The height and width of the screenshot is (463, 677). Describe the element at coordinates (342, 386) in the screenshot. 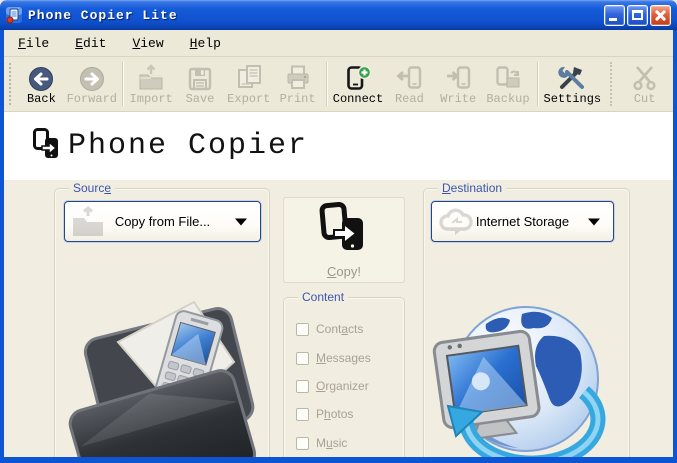

I see `checkbox-label: Organizer` at that location.